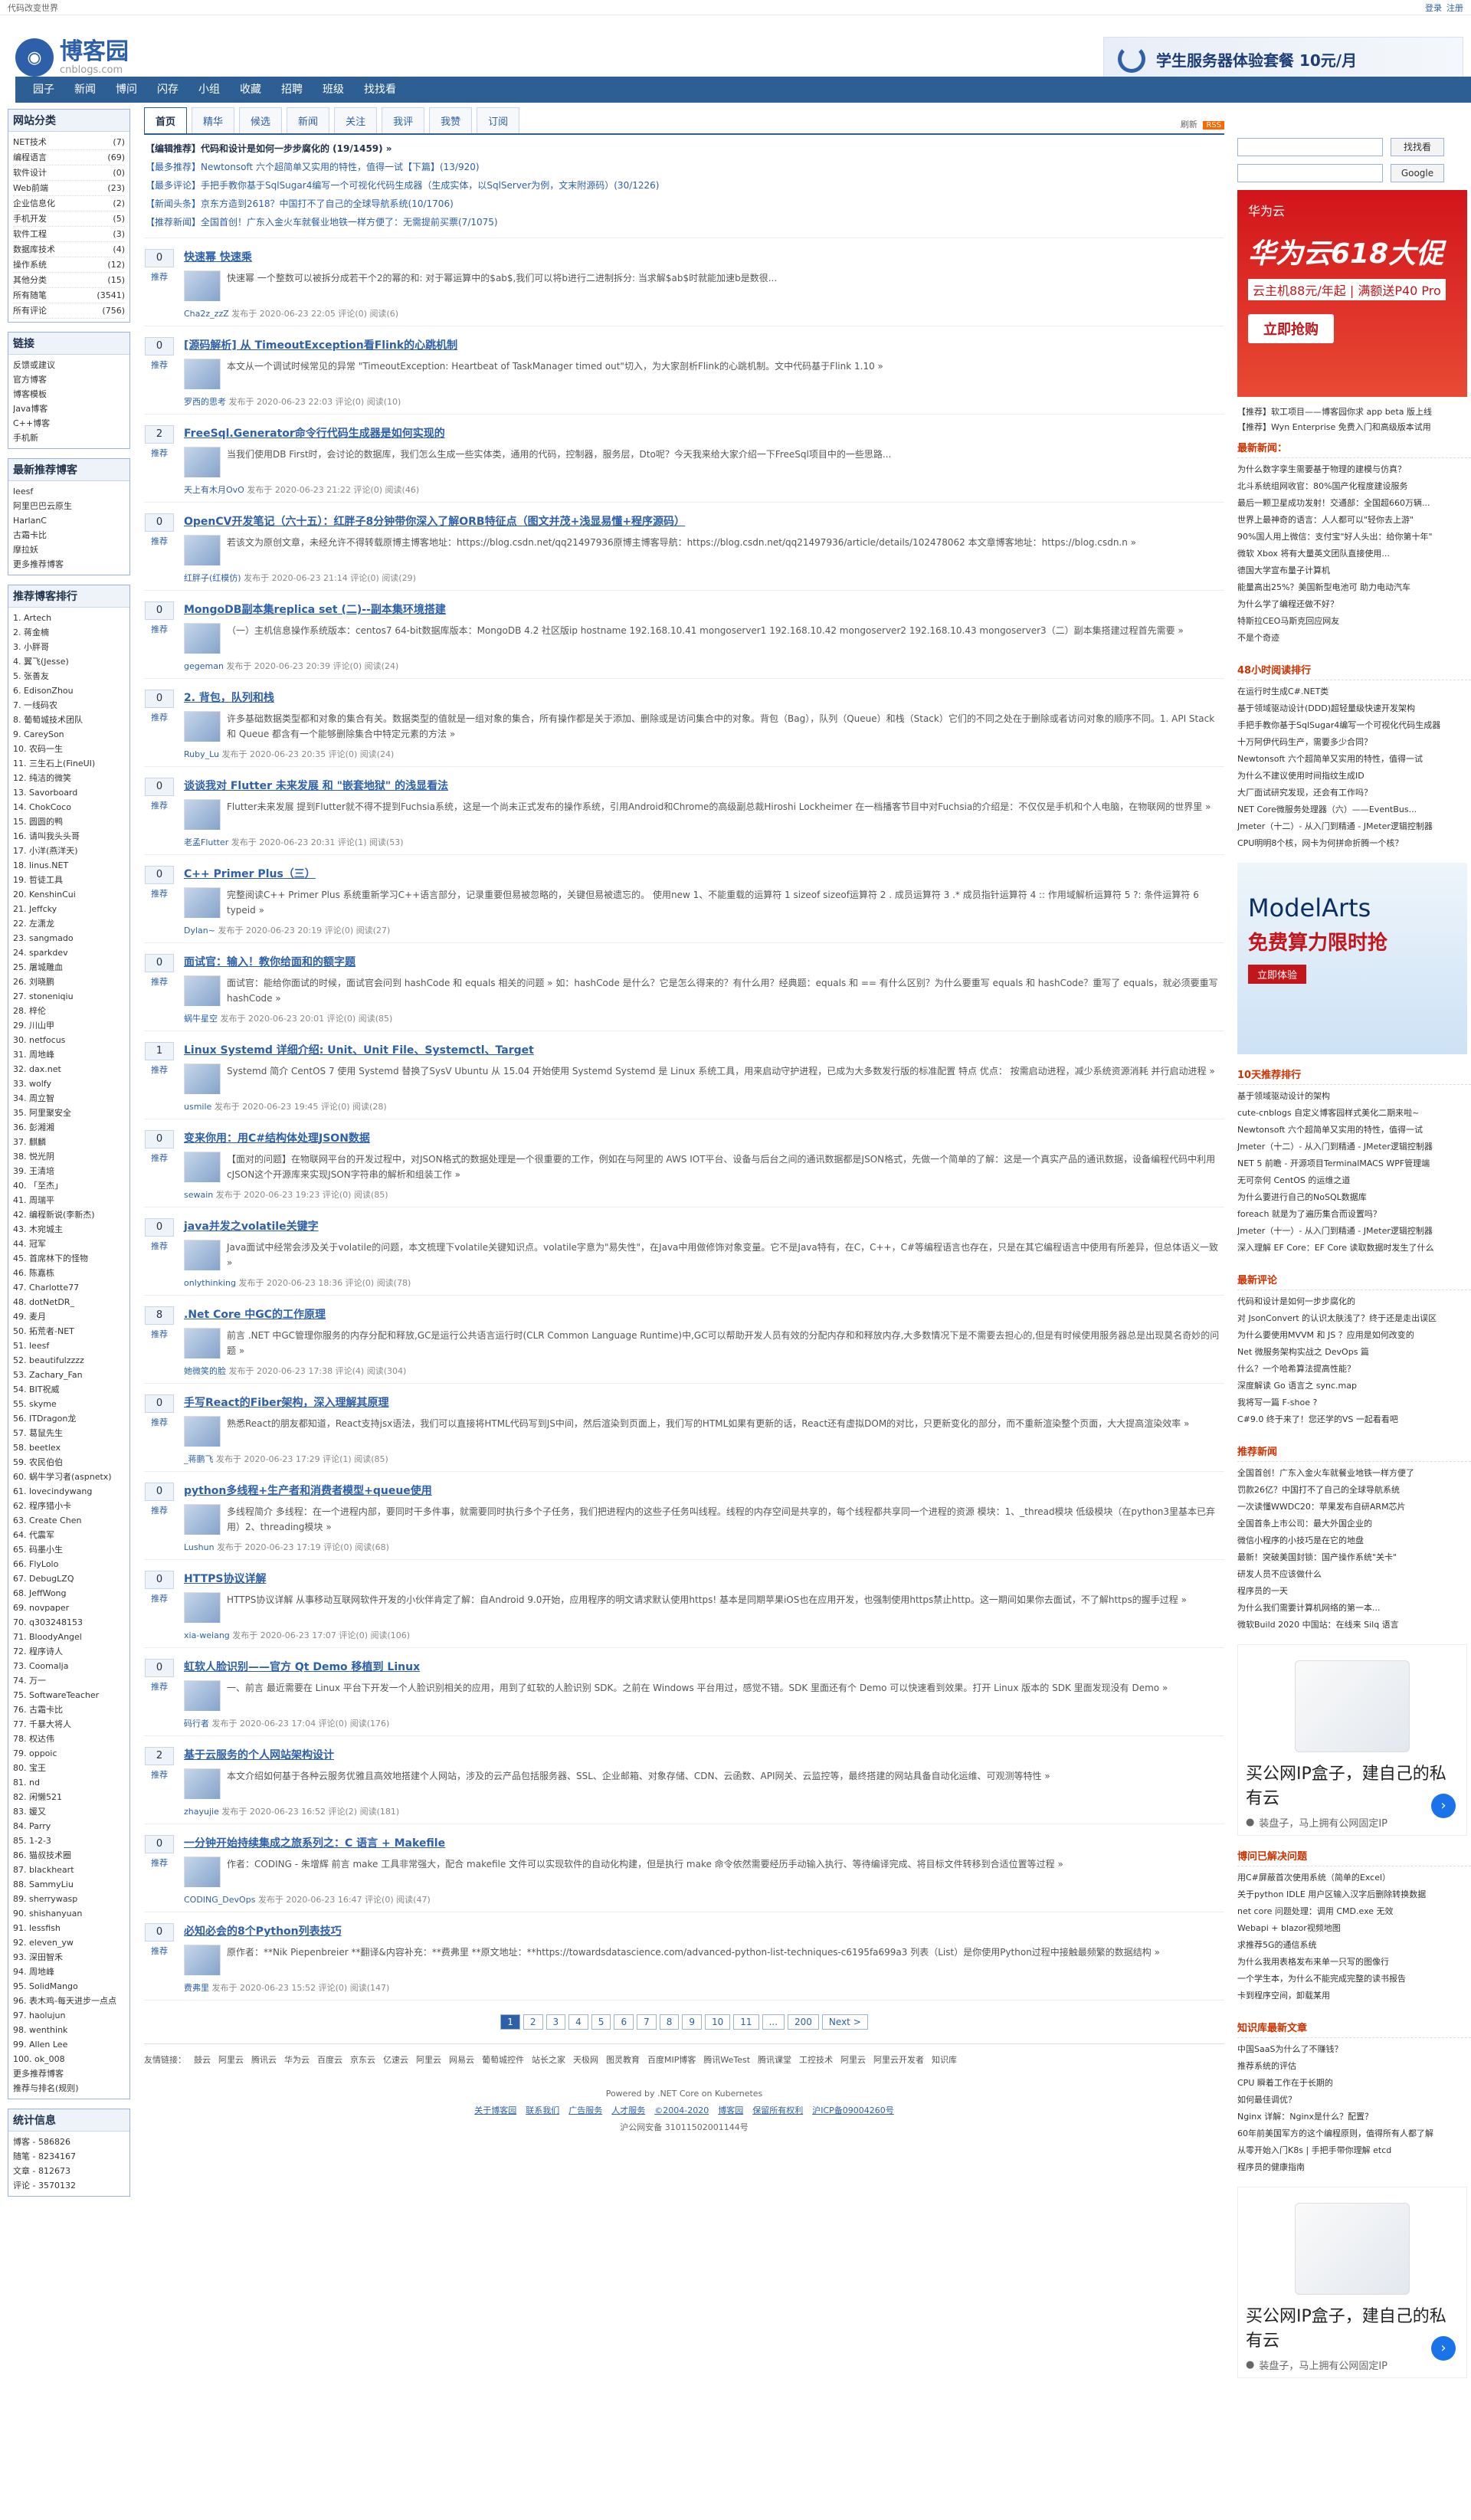 This screenshot has width=1471, height=2520. What do you see at coordinates (1354, 1557) in the screenshot?
I see `rec-news-item: 最新！突破美国封锁：国产操作系统"关卡"` at bounding box center [1354, 1557].